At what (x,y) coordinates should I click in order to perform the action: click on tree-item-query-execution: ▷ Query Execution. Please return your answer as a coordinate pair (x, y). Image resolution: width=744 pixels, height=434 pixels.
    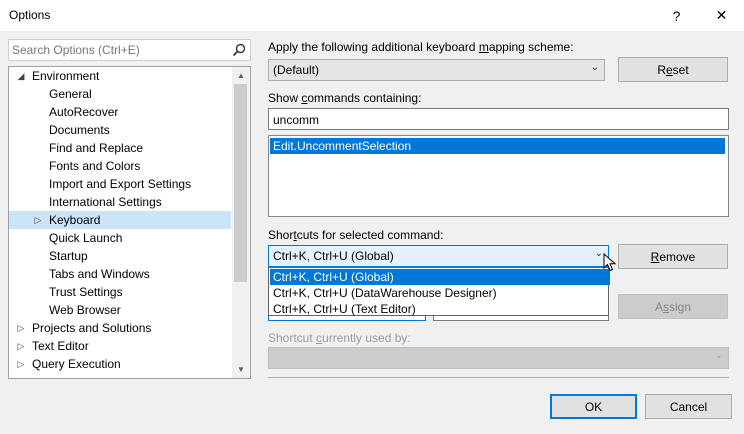
    Looking at the image, I should click on (120, 364).